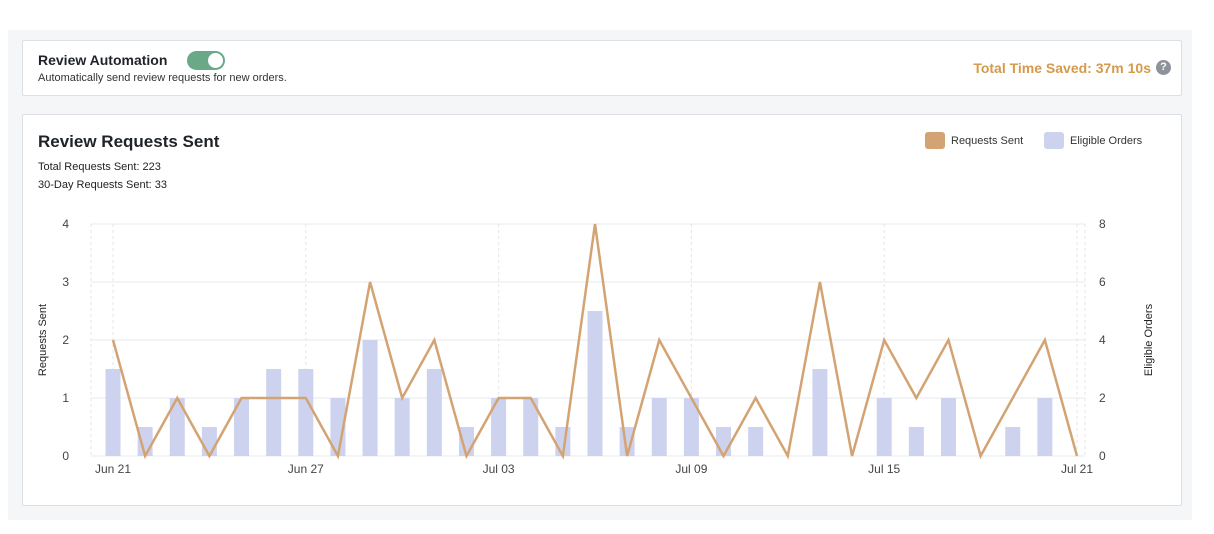 The height and width of the screenshot is (534, 1214). I want to click on y-tick-label-right: 8, so click(1102, 224).